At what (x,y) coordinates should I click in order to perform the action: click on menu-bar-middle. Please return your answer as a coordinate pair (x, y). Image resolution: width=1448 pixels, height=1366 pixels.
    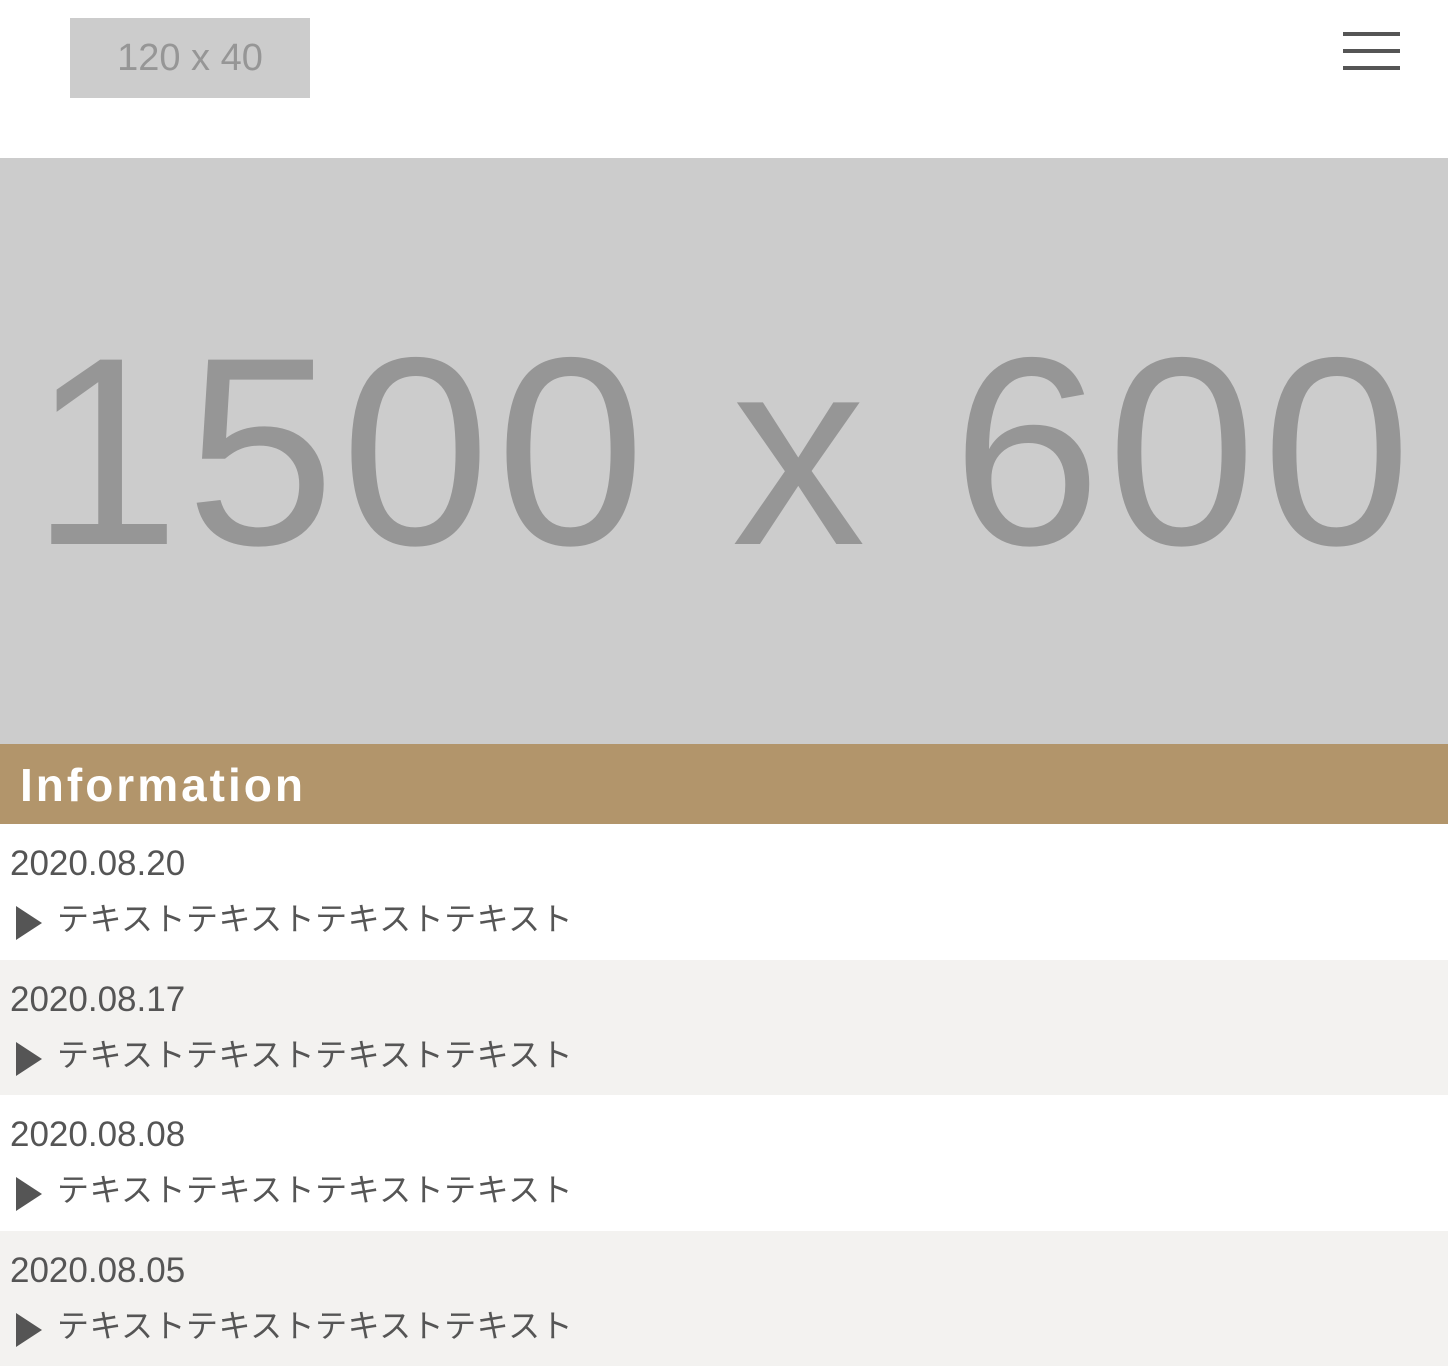
    Looking at the image, I should click on (1371, 51).